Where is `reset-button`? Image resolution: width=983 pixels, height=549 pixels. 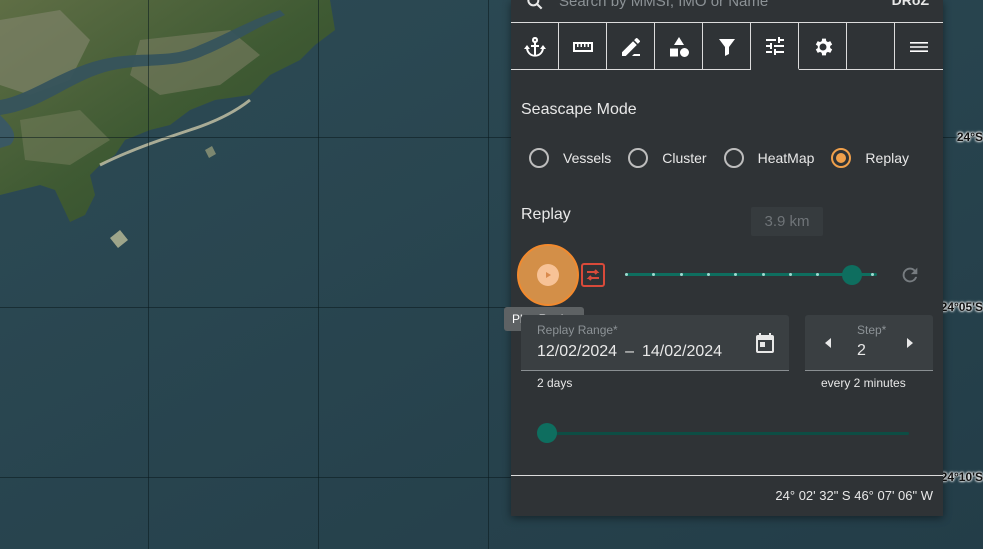
reset-button is located at coordinates (910, 275).